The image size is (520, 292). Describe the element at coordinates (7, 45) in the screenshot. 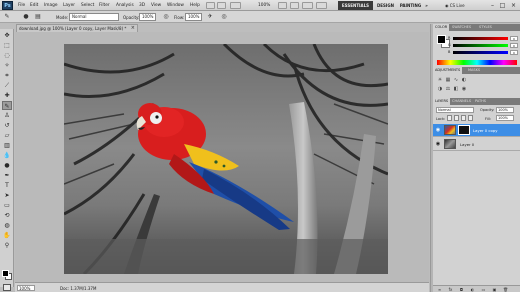

I see `marquee-tool-icon: ⬚` at that location.